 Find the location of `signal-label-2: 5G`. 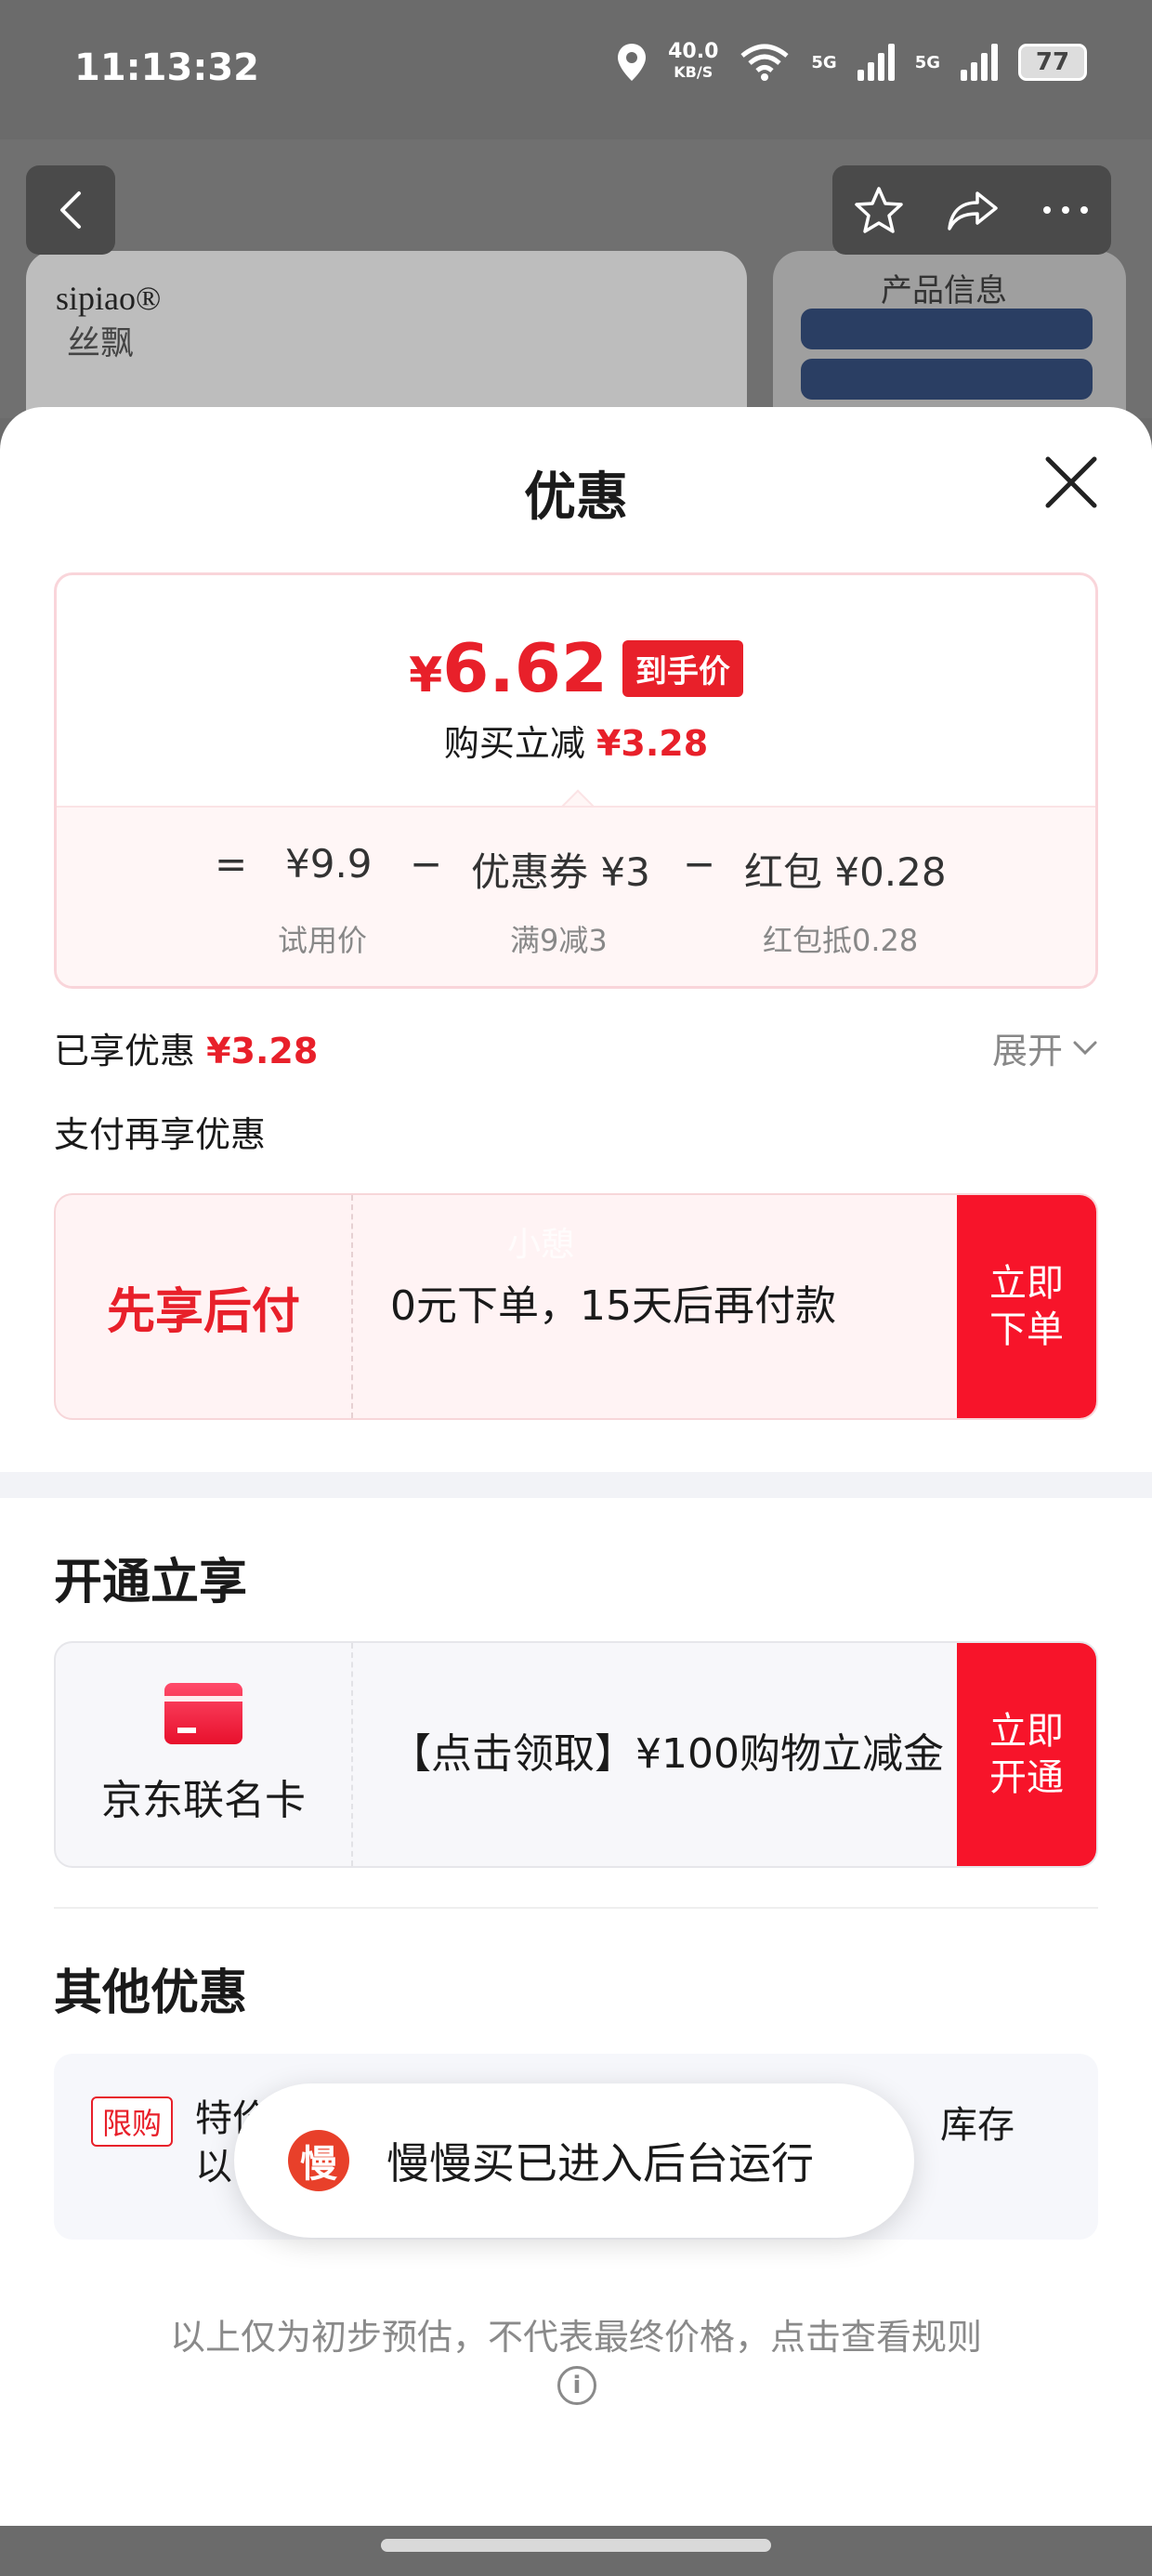

signal-label-2: 5G is located at coordinates (927, 62).